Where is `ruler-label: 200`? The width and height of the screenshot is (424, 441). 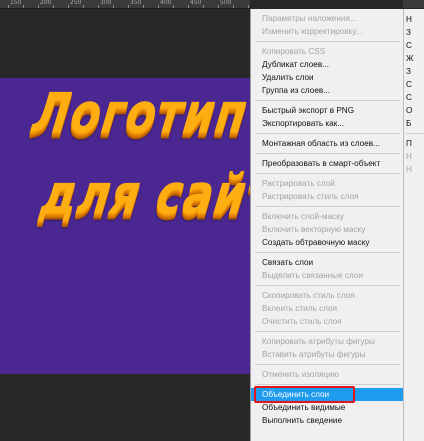 ruler-label: 200 is located at coordinates (46, 3).